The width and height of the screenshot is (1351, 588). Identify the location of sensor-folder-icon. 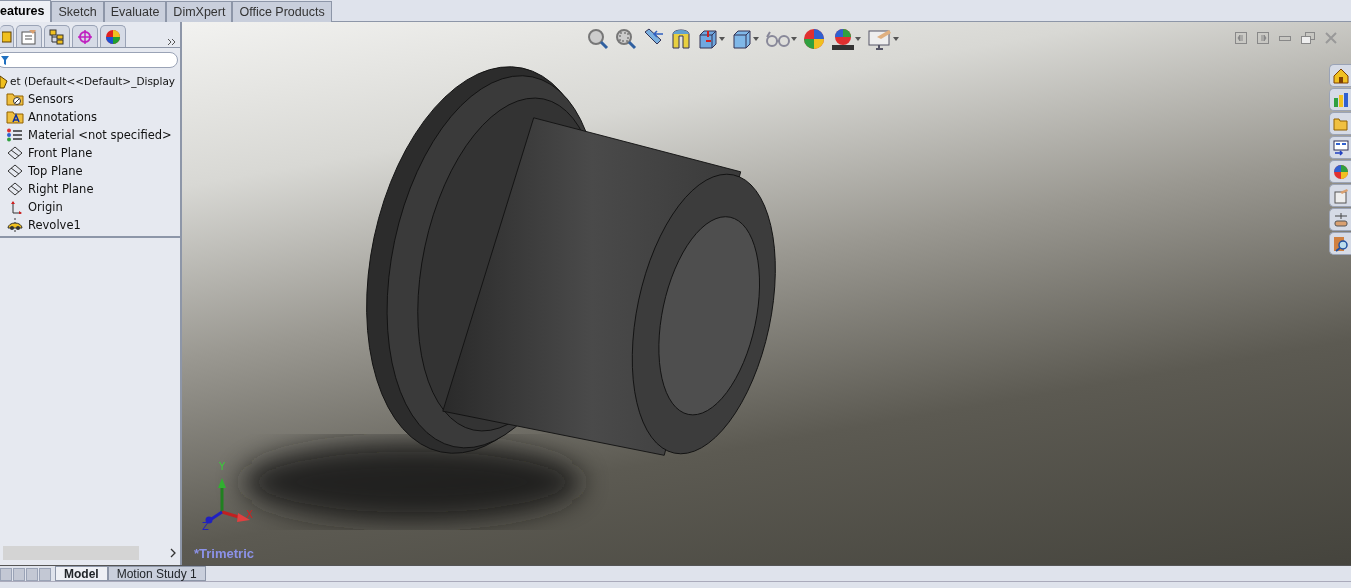
(15, 99).